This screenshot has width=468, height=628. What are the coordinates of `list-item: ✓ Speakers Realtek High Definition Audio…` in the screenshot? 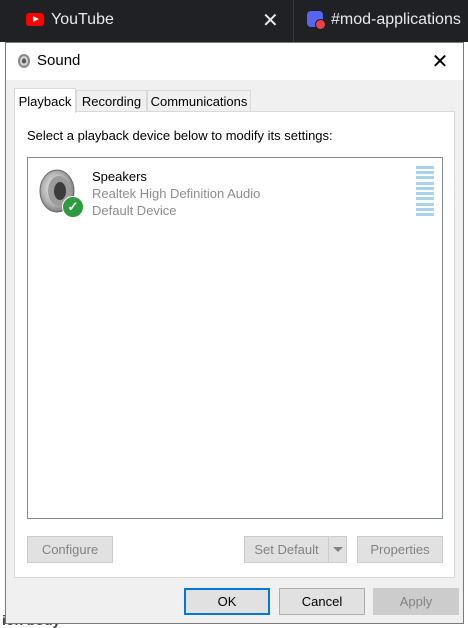 It's located at (235, 196).